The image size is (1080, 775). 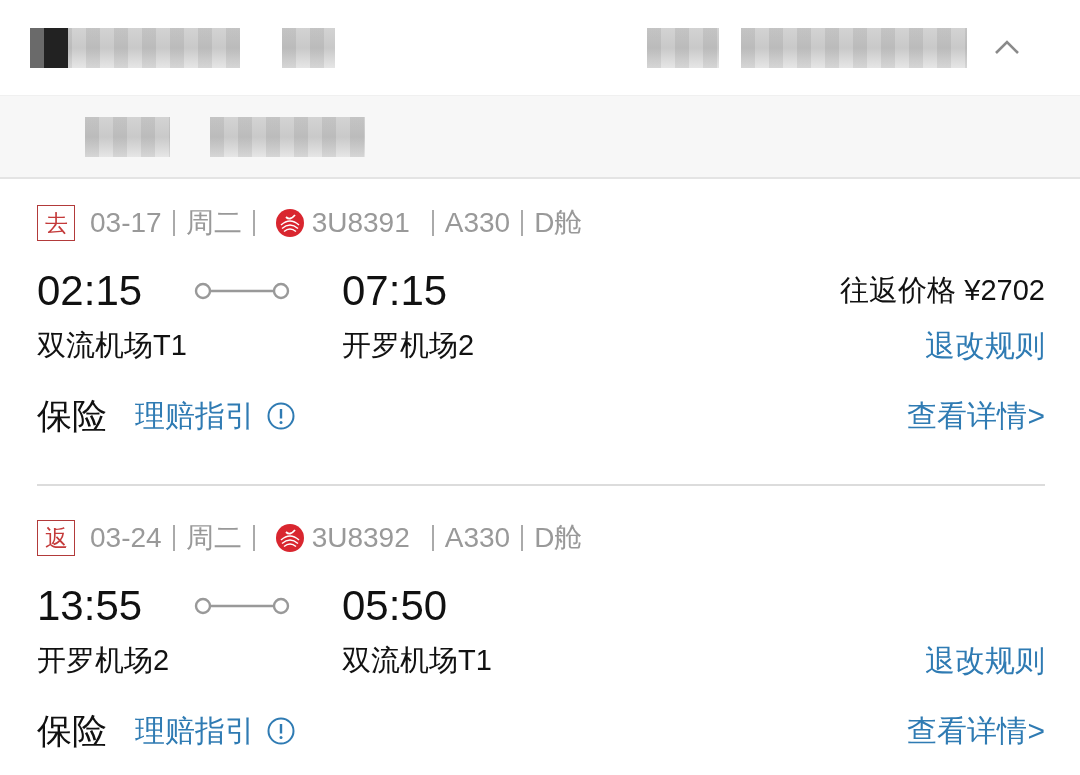 What do you see at coordinates (103, 660) in the screenshot?
I see `departure-airport: 开罗机场2` at bounding box center [103, 660].